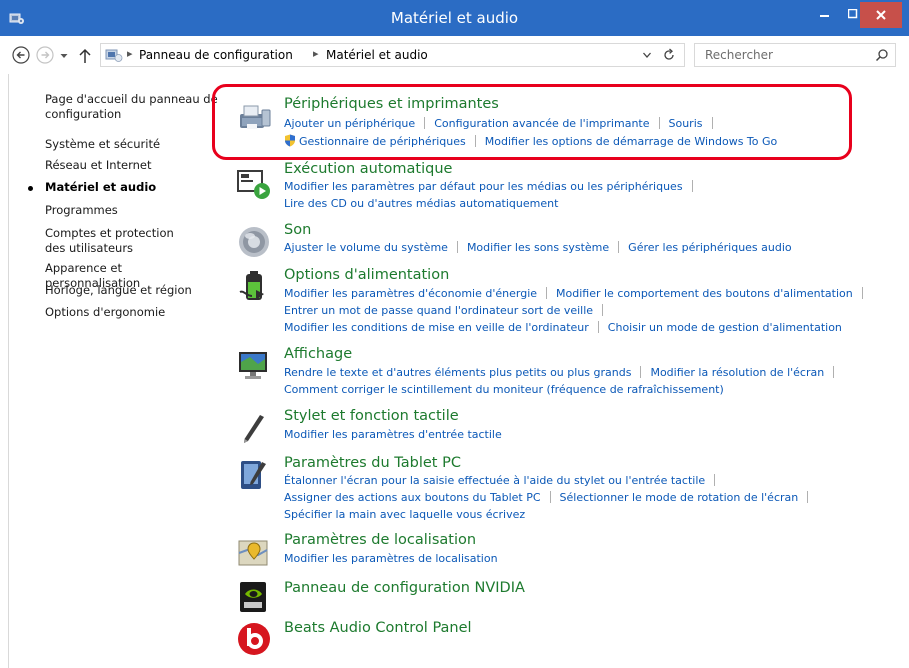 Image resolution: width=909 pixels, height=668 pixels. Describe the element at coordinates (391, 104) in the screenshot. I see `category-title: Périphériques et imprimantes` at that location.